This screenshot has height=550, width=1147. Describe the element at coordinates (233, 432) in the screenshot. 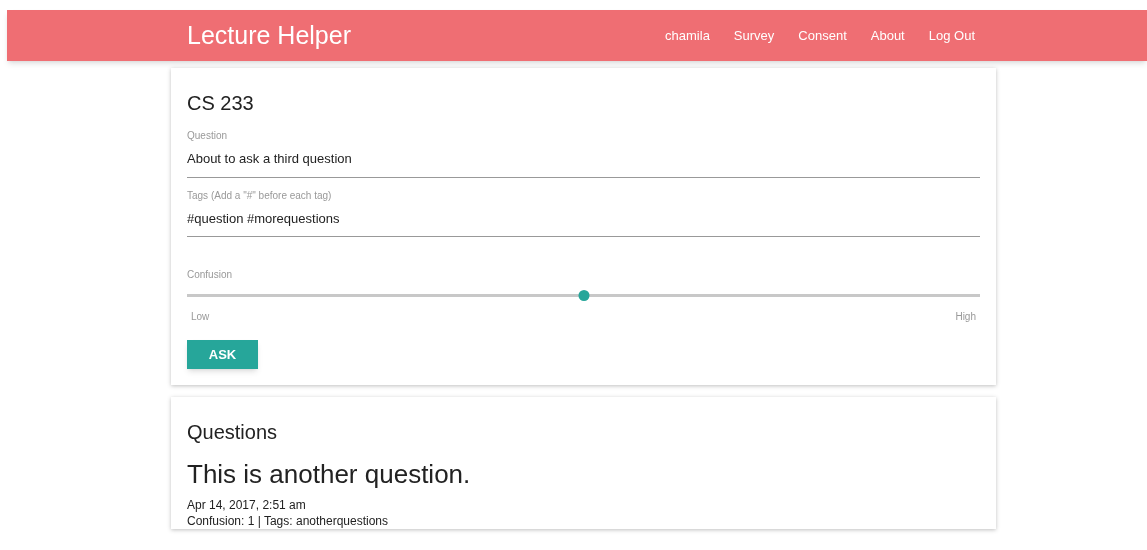

I see `section-title: Questions` at that location.